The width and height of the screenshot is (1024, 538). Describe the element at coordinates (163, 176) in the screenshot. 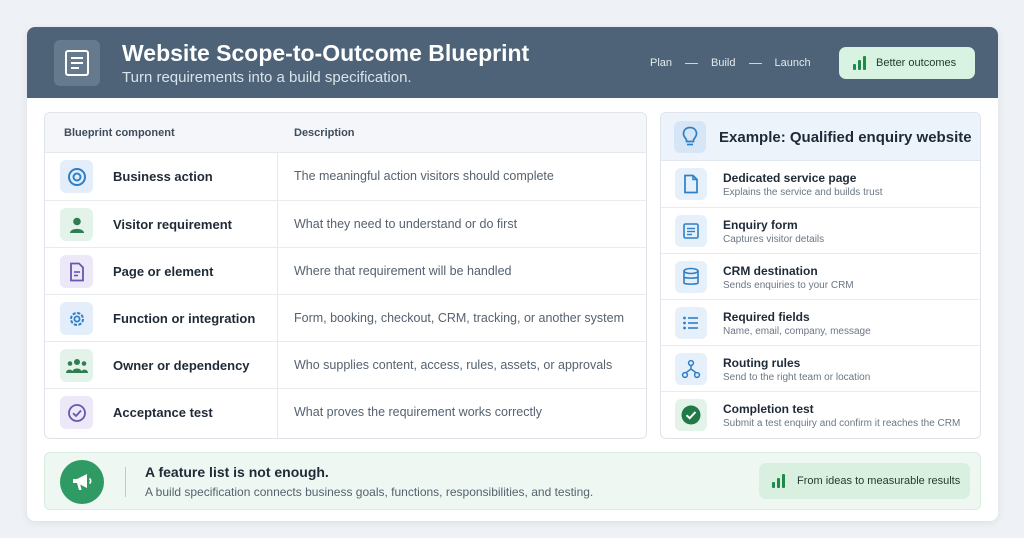

I see `component-name: Business action` at that location.